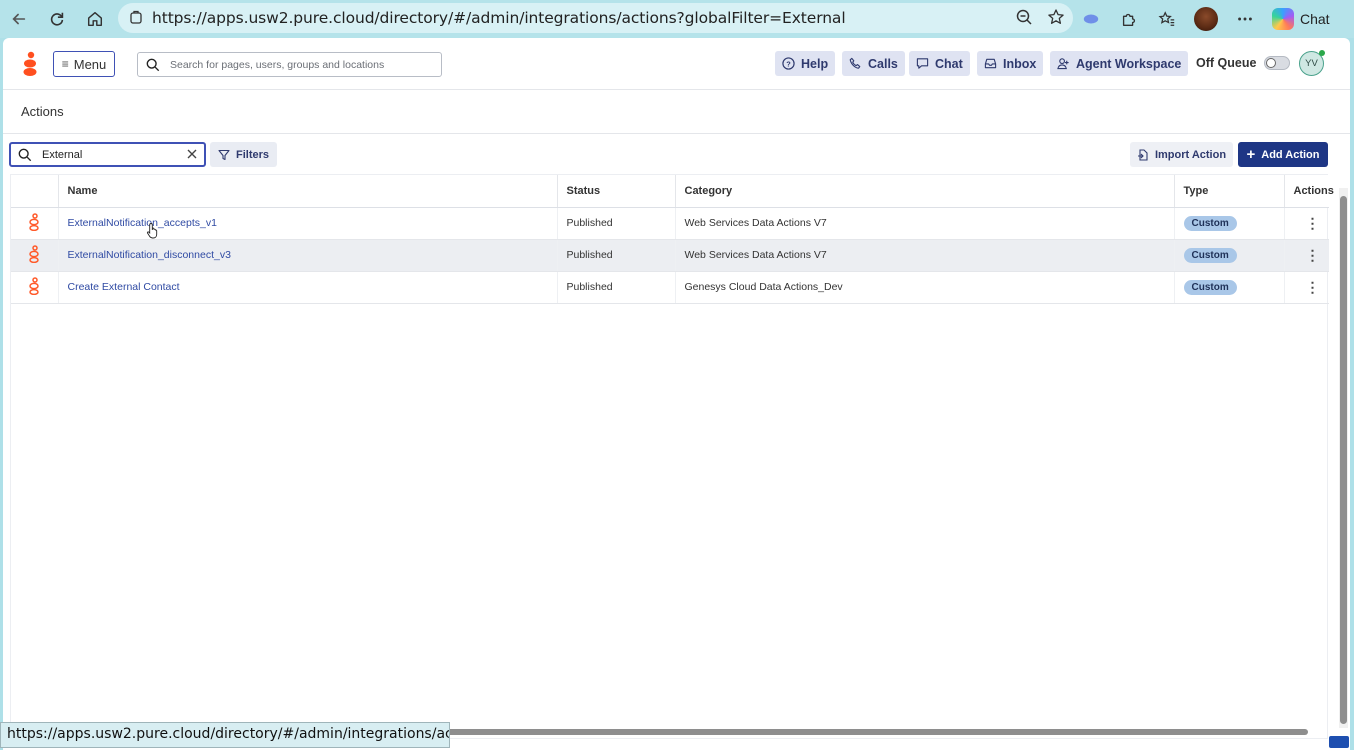 Image resolution: width=1354 pixels, height=750 pixels. Describe the element at coordinates (308, 223) in the screenshot. I see `action-name-cell: ExternalNotification_accepts_v1` at that location.